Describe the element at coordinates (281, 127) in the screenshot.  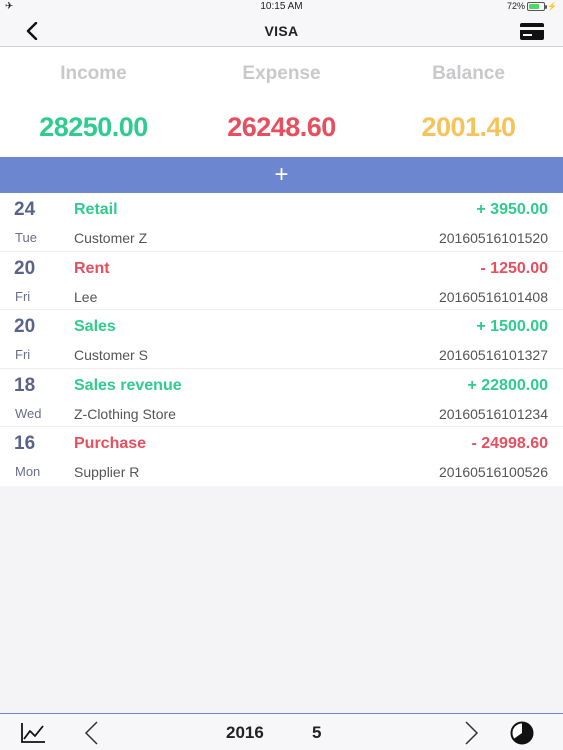
I see `expense-value: 26248.60` at that location.